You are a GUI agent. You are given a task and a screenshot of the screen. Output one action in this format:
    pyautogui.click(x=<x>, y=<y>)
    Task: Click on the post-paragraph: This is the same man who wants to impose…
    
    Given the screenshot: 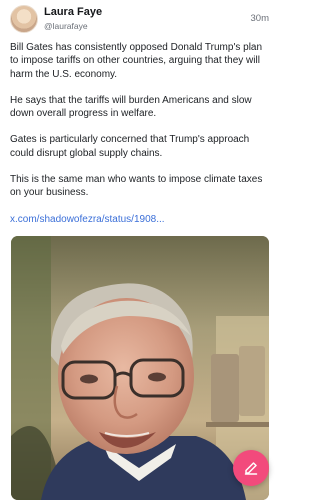 What is the action you would take?
    pyautogui.click(x=136, y=186)
    